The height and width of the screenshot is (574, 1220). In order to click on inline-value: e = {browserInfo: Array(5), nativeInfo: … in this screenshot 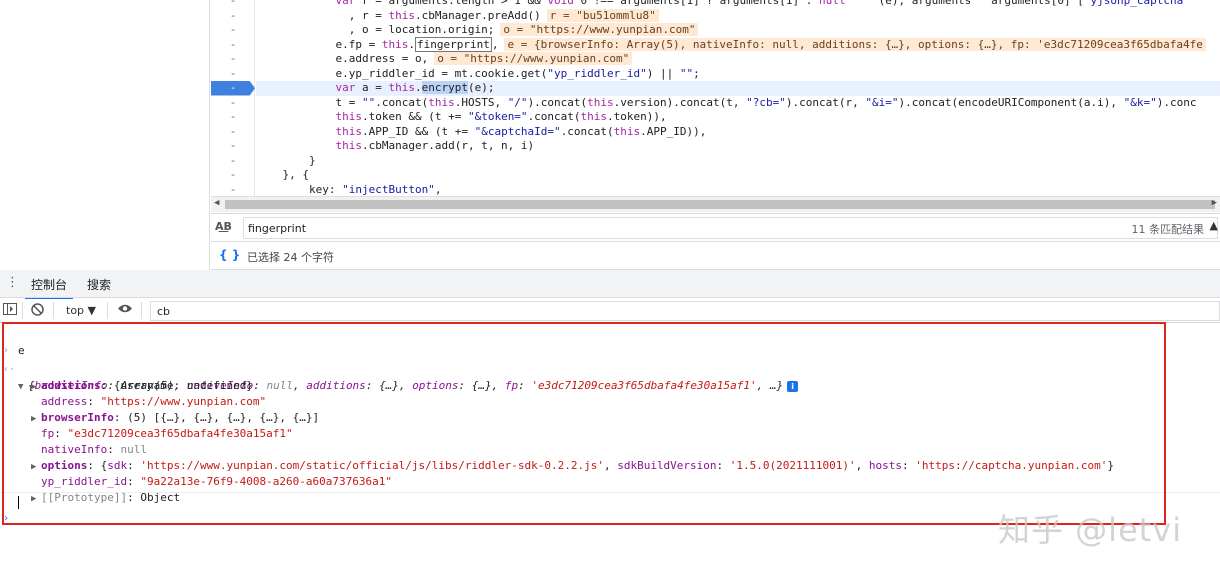, I will do `click(855, 44)`.